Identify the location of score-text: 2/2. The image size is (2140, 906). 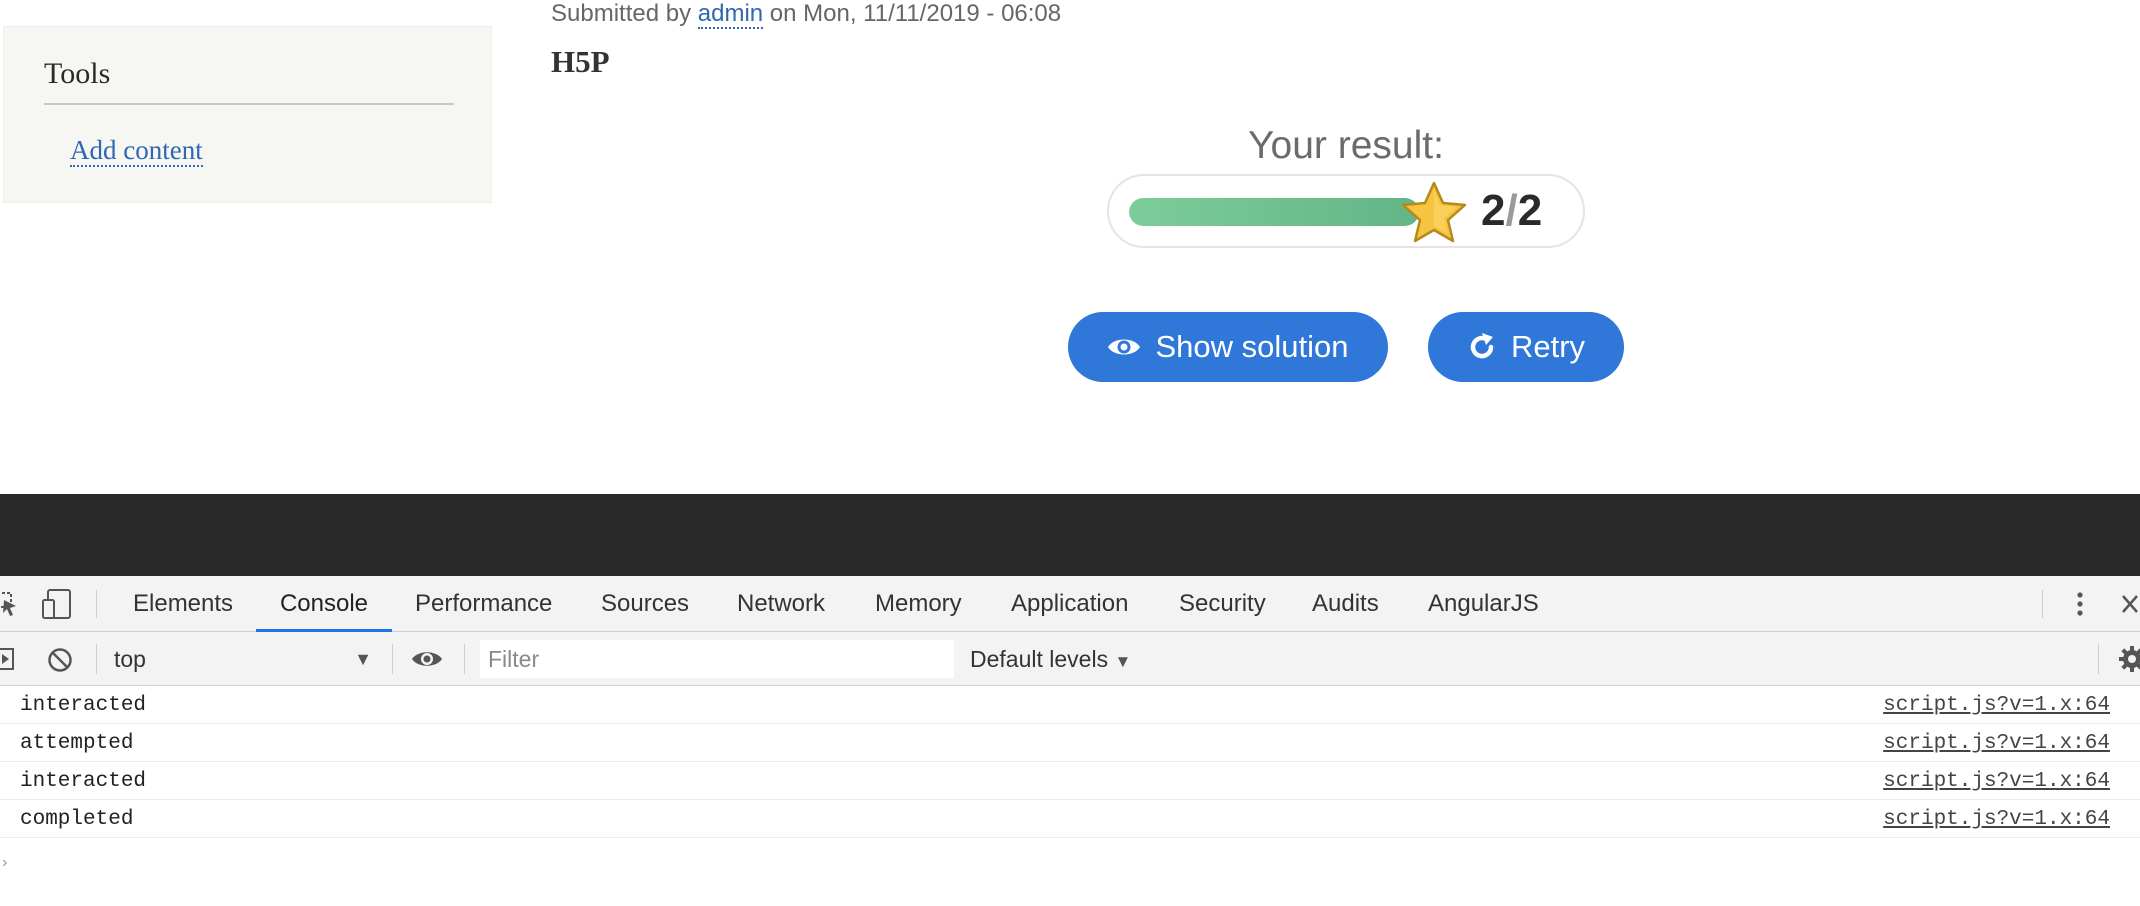
(1511, 211).